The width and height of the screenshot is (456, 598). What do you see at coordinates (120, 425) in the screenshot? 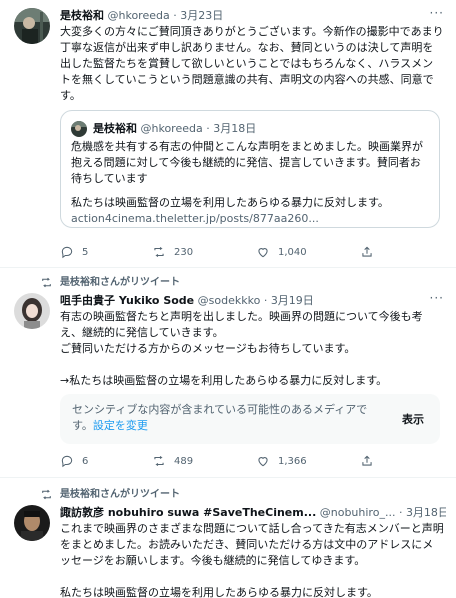
I see `change-settings-link: 設定を変更` at bounding box center [120, 425].